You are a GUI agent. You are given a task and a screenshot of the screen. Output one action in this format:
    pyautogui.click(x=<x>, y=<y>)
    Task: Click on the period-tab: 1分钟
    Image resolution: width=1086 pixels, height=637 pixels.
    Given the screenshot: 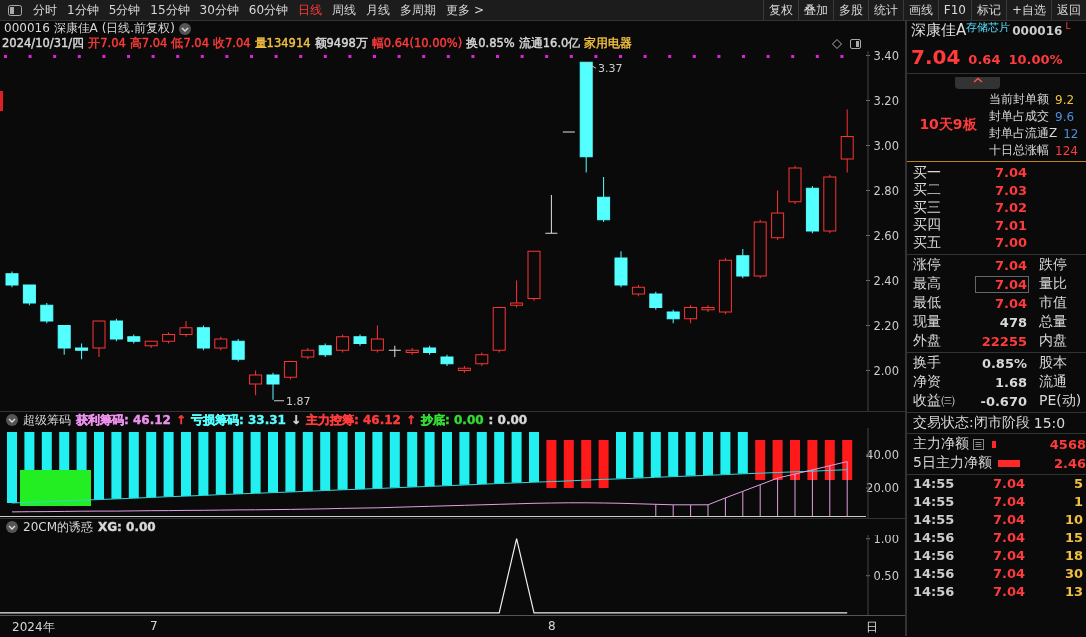 What is the action you would take?
    pyautogui.click(x=83, y=10)
    